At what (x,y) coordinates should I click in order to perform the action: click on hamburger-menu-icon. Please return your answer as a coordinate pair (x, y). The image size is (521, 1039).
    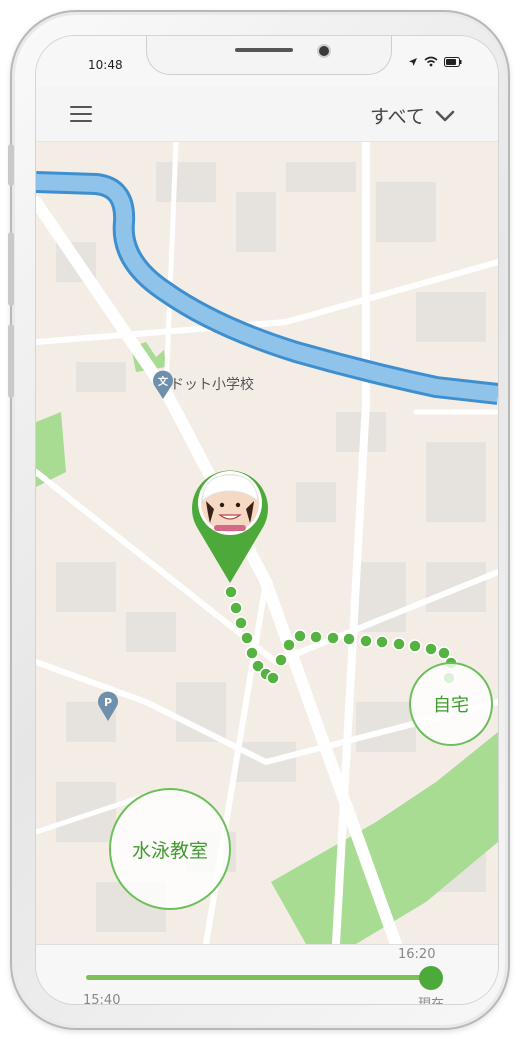
    Looking at the image, I should click on (82, 116).